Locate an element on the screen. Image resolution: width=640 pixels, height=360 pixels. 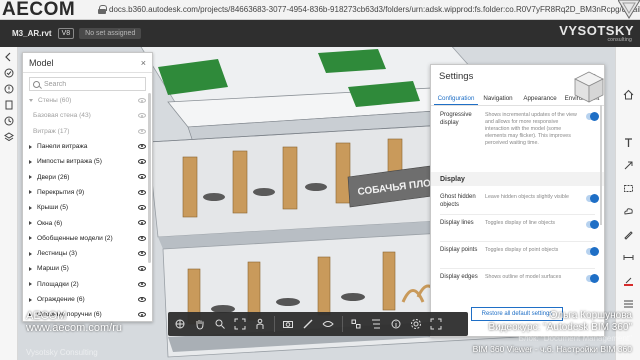
tree-item-label: Стены (60) is located at coordinates (55, 101).